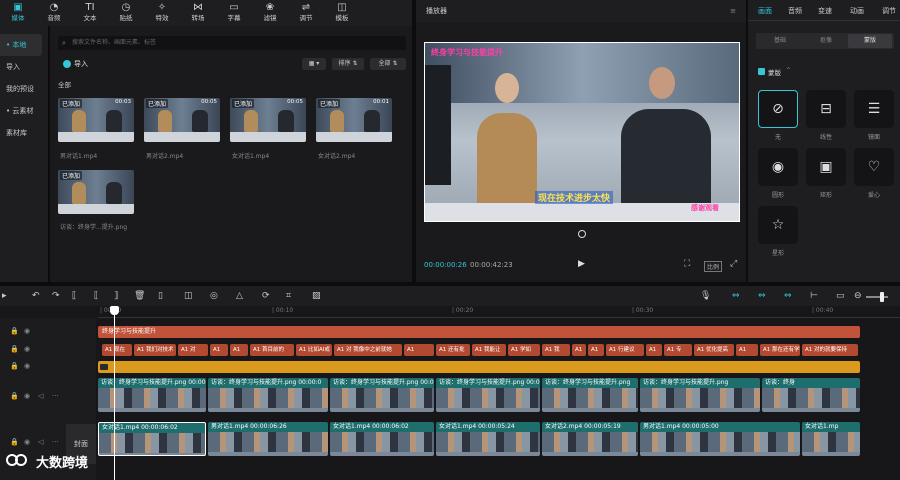 Image resolution: width=900 pixels, height=480 pixels. Describe the element at coordinates (788, 70) in the screenshot. I see `collapse-icon: ^` at that location.